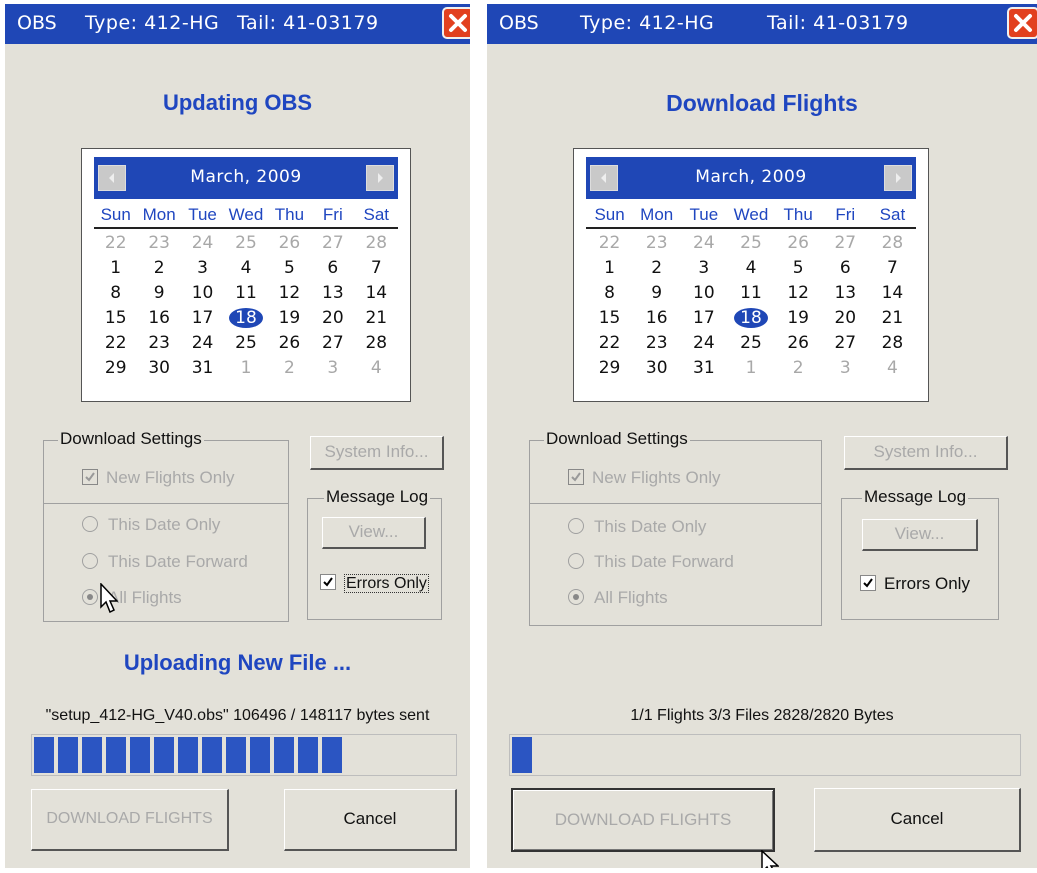 Image resolution: width=1037 pixels, height=873 pixels. I want to click on cancel-button: Cancel, so click(917, 820).